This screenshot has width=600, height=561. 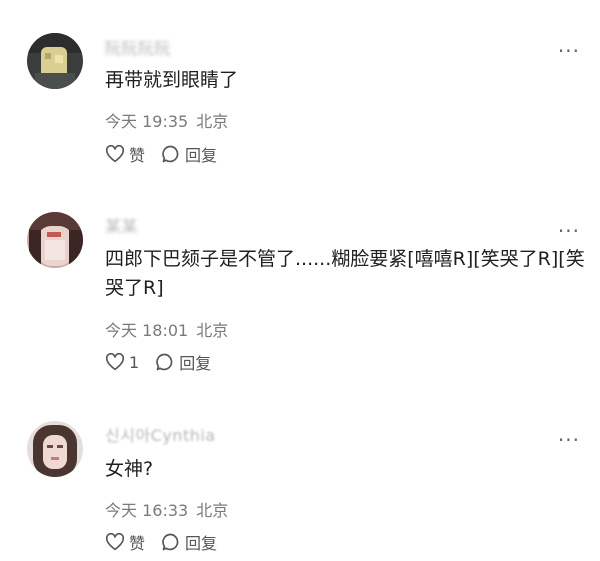 I want to click on comment-username: 阮阮阮阮, so click(x=138, y=47).